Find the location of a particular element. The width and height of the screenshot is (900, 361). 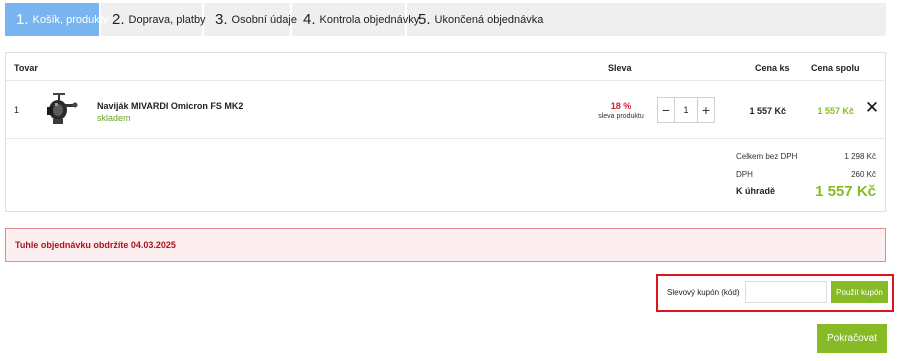

step-personal-info: 3. Osobní údaje is located at coordinates (250, 19).